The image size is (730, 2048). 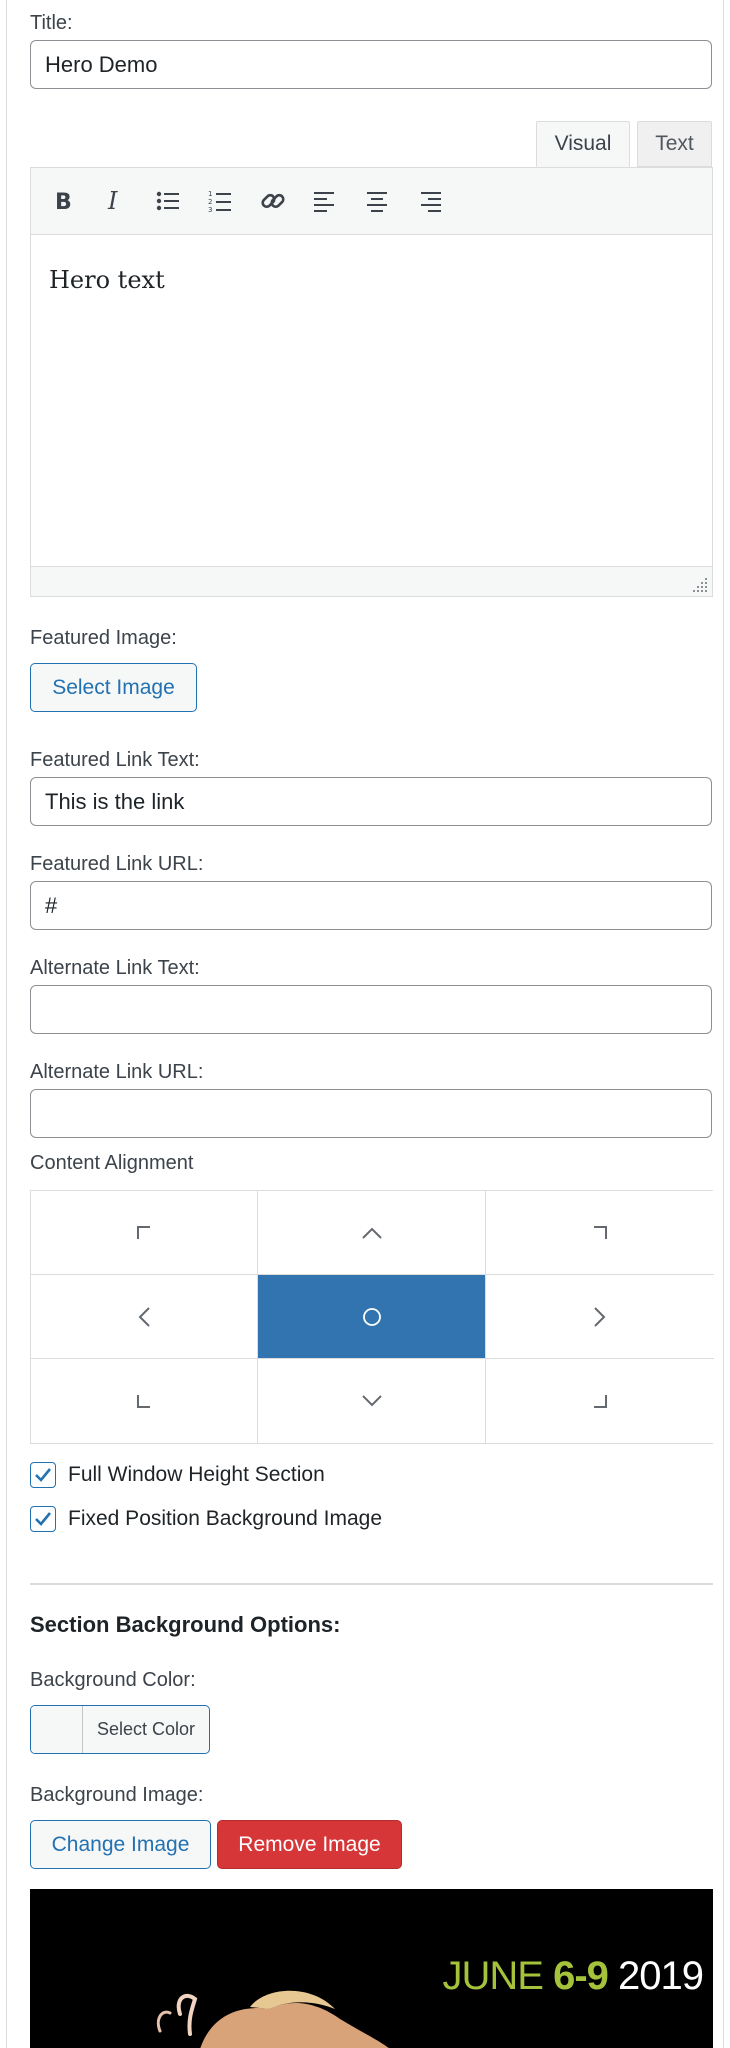 I want to click on section-divider, so click(x=371, y=1584).